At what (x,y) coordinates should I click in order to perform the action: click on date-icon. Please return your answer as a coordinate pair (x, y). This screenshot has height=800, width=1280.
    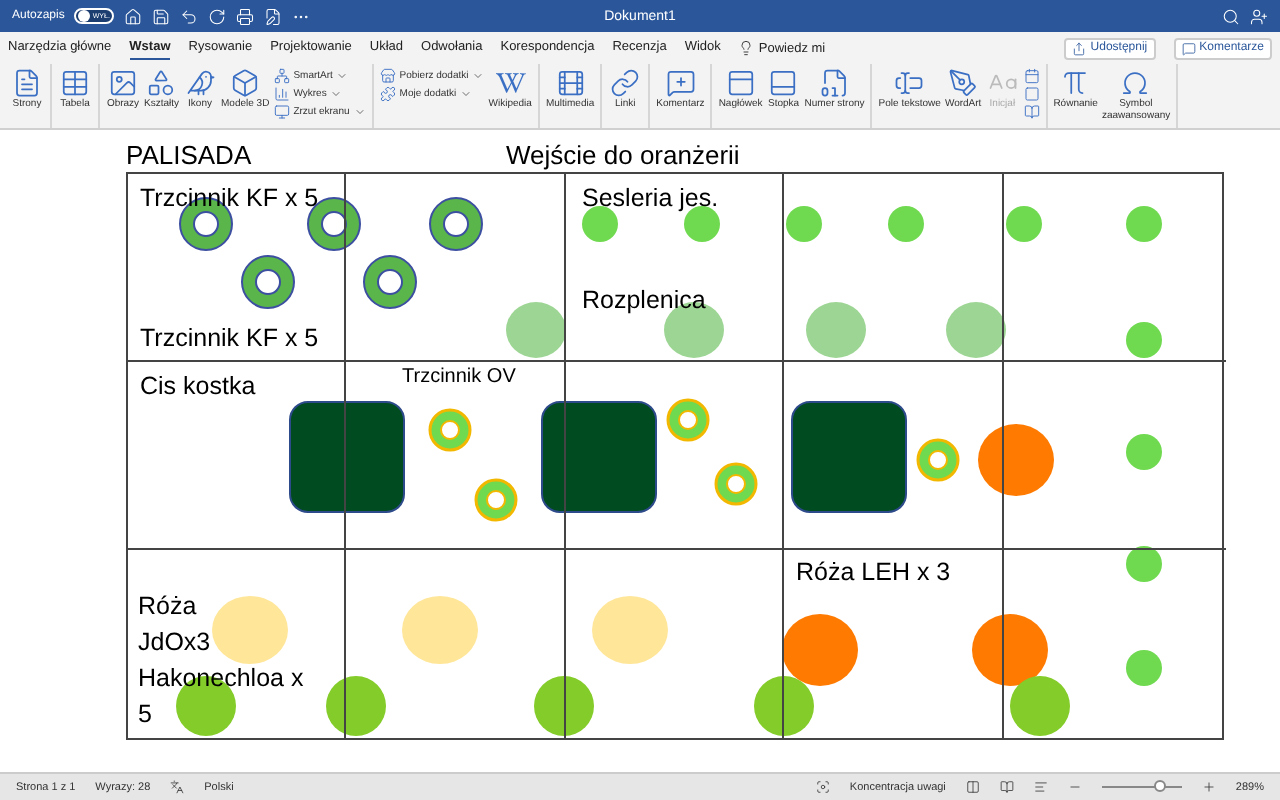
    Looking at the image, I should click on (1031, 76).